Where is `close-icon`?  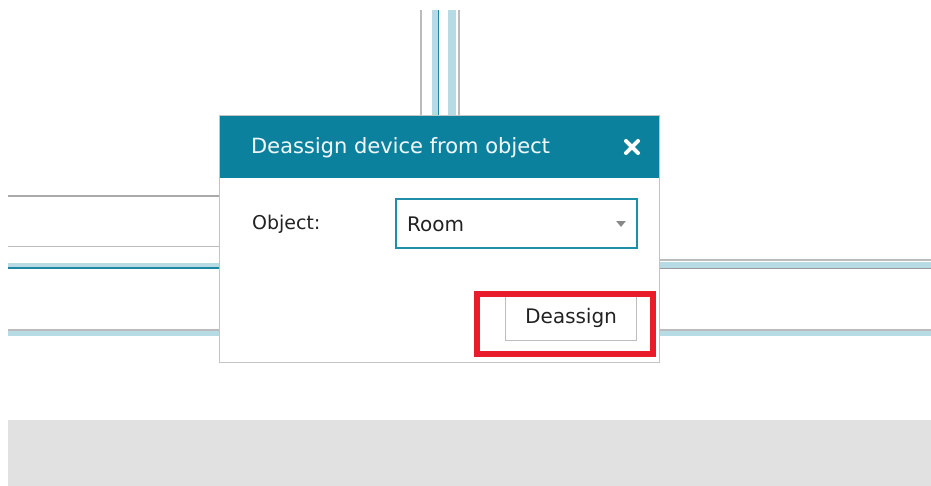
close-icon is located at coordinates (632, 147).